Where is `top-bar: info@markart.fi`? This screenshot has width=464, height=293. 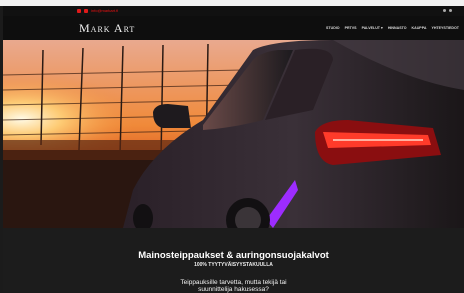
top-bar: info@markart.fi is located at coordinates (233, 11).